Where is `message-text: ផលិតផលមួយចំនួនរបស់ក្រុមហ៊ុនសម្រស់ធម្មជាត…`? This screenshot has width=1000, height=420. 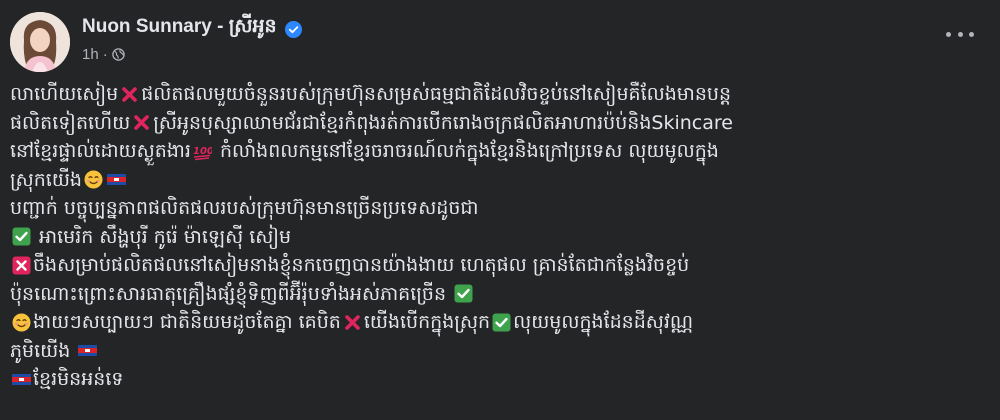
message-text: ផលិតផលមួយចំនួនរបស់ក្រុមហ៊ុនសម្រស់ធម្មជាត… is located at coordinates (436, 94).